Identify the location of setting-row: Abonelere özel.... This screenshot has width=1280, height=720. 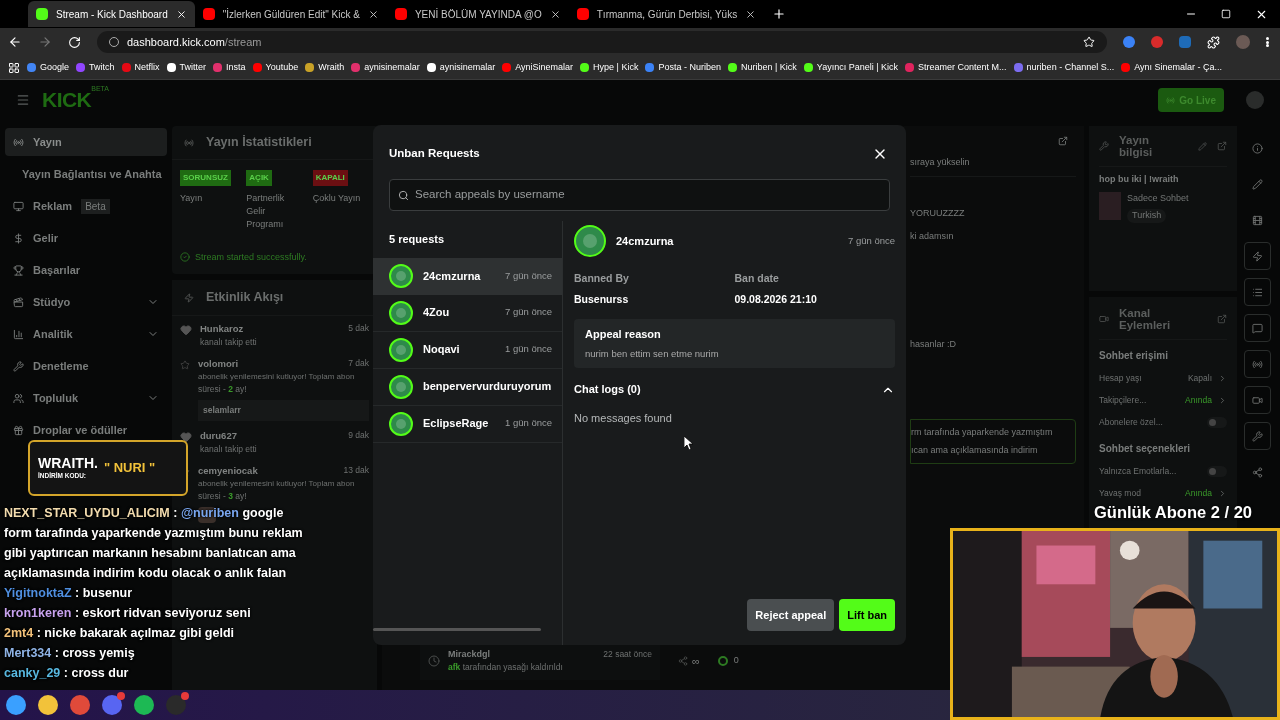
(1163, 422).